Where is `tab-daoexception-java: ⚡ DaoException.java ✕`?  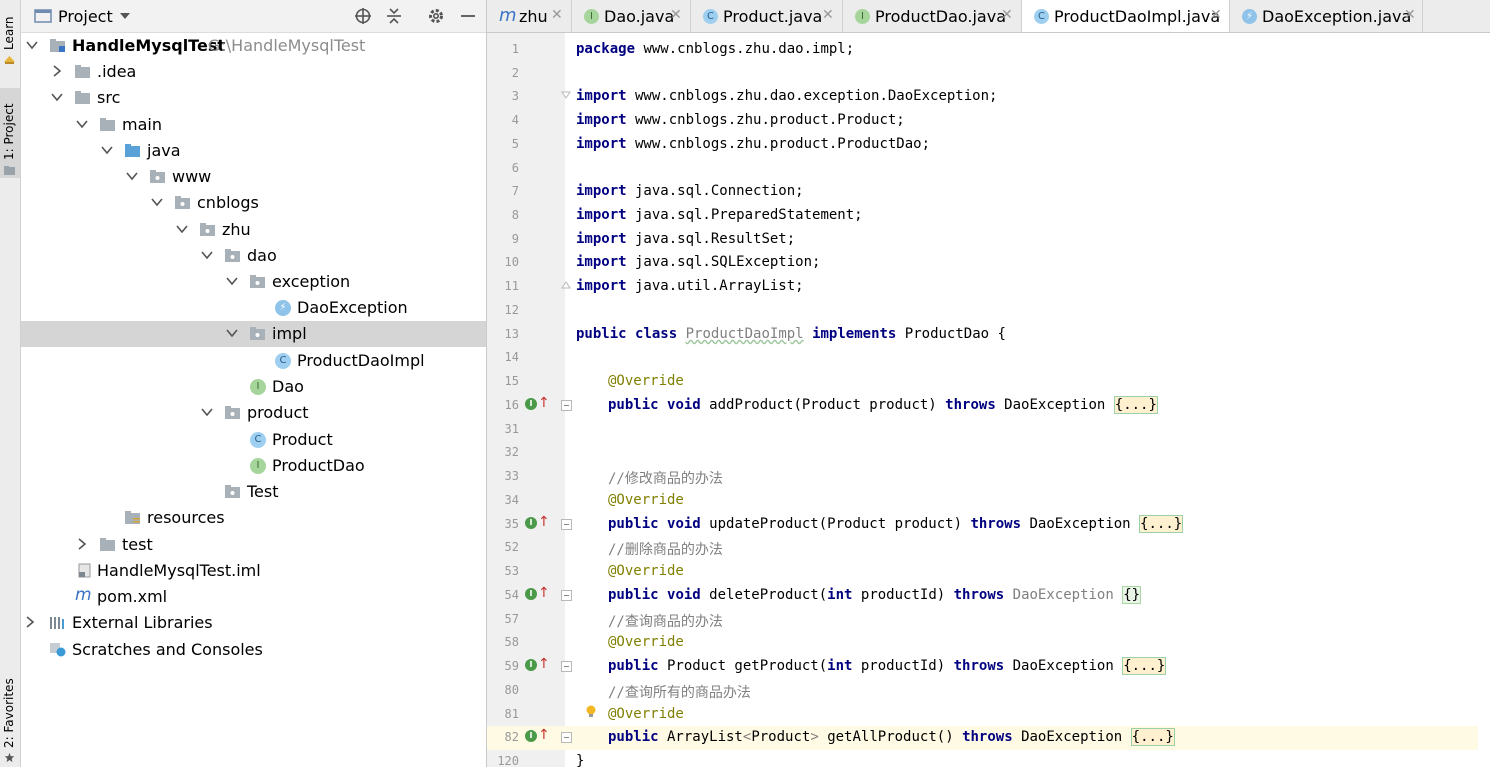
tab-daoexception-java: ⚡ DaoException.java ✕ is located at coordinates (1326, 16).